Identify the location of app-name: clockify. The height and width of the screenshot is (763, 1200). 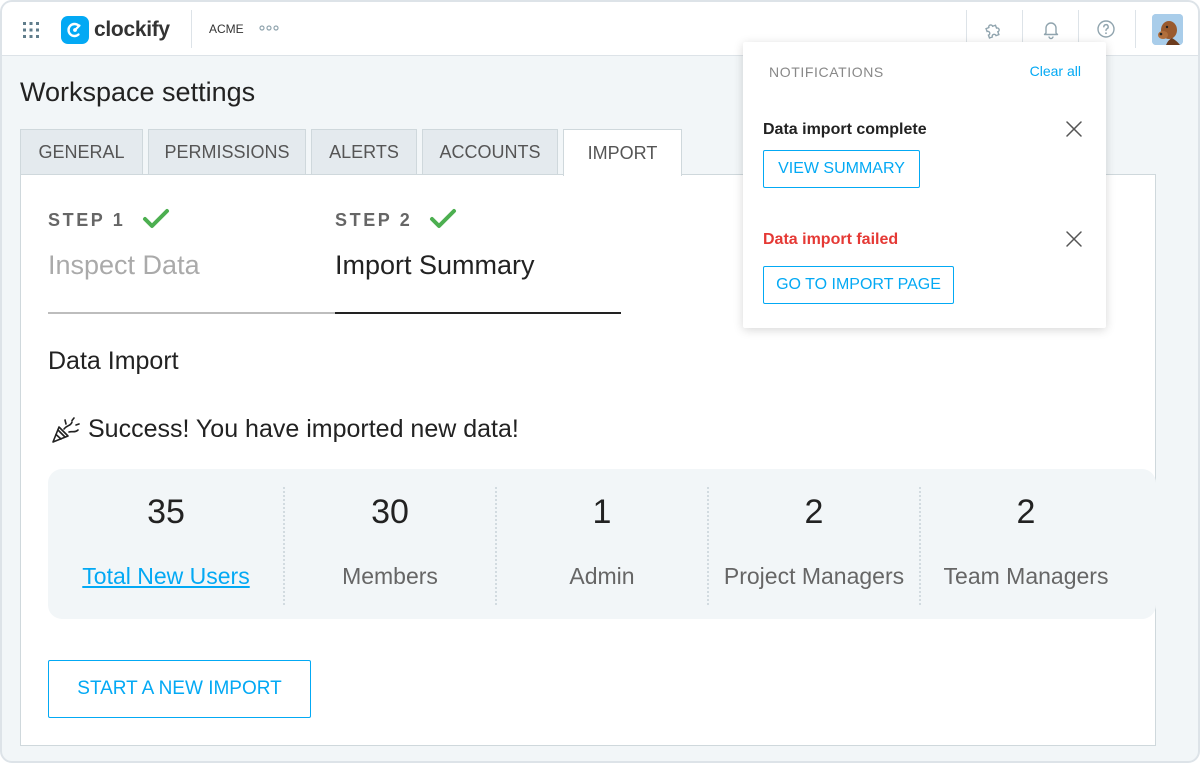
(132, 29).